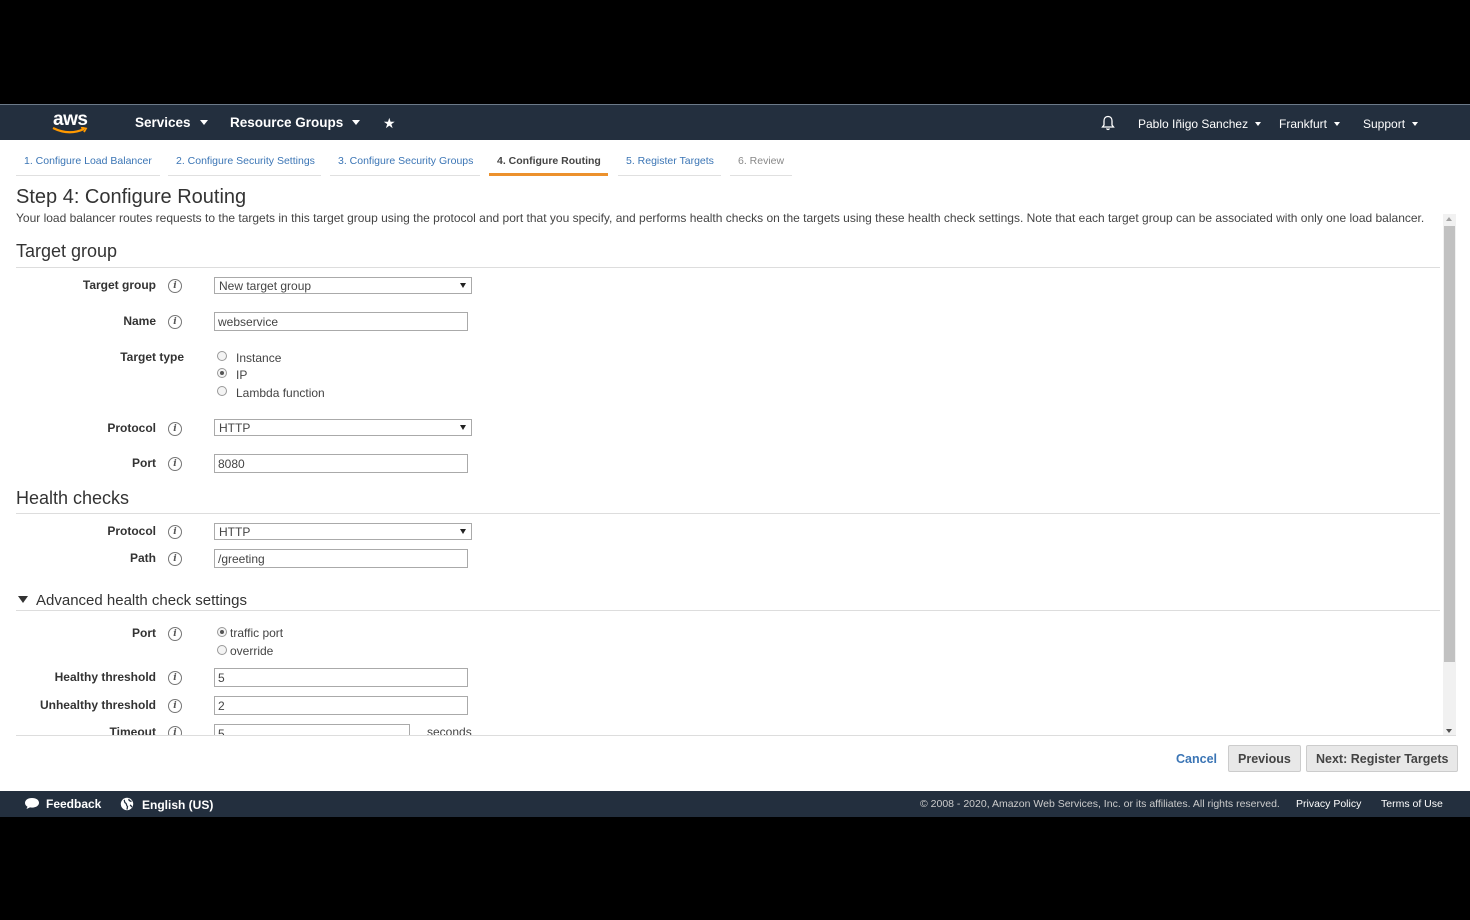  Describe the element at coordinates (343, 285) in the screenshot. I see `target-group-select: New target group` at that location.